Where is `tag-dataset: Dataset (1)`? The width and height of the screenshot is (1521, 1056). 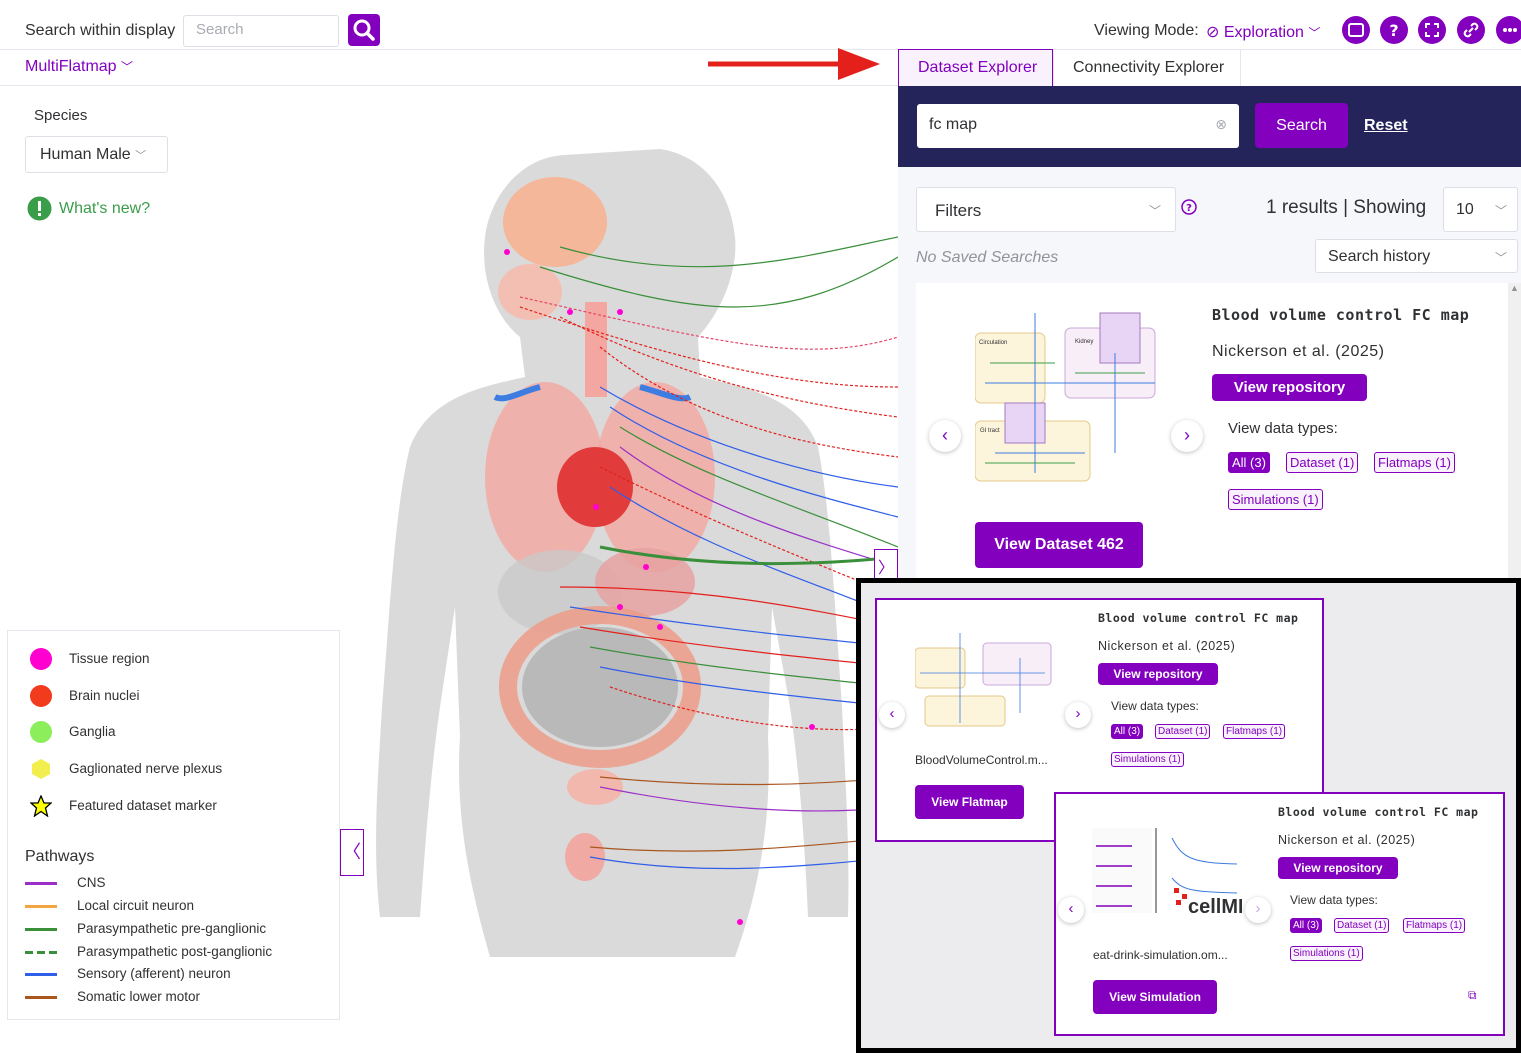
tag-dataset: Dataset (1) is located at coordinates (1322, 462).